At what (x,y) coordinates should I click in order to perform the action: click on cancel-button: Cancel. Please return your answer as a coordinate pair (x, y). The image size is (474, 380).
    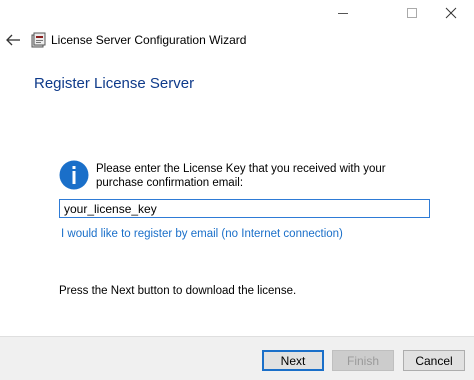
    Looking at the image, I should click on (434, 360).